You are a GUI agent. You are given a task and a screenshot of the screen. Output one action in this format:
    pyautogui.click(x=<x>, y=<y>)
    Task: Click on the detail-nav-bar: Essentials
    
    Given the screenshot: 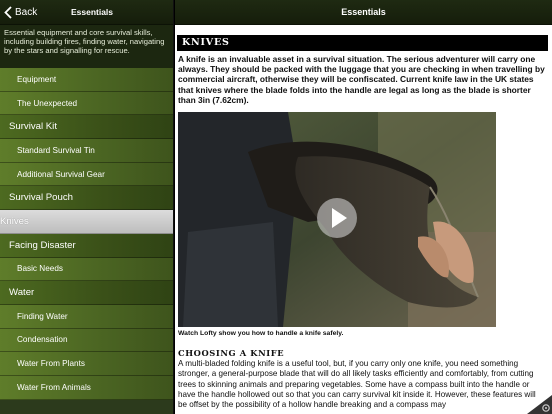 What is the action you would take?
    pyautogui.click(x=363, y=12)
    